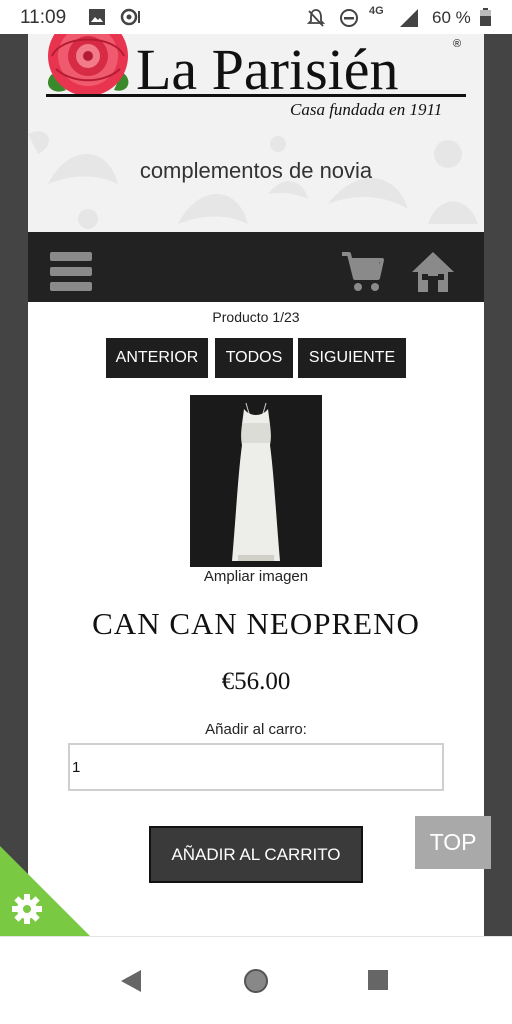  Describe the element at coordinates (256, 729) in the screenshot. I see `quantity-label: Añadir al carro:` at that location.